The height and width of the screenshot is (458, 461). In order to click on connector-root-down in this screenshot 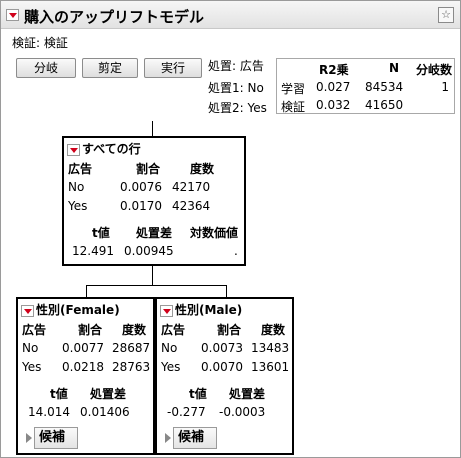, I will do `click(152, 275)`.